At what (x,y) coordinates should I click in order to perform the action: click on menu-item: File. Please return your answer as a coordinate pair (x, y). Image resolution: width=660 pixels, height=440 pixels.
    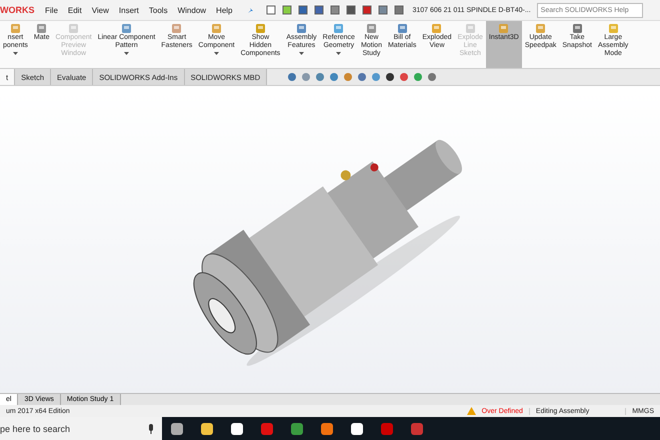
    Looking at the image, I should click on (51, 10).